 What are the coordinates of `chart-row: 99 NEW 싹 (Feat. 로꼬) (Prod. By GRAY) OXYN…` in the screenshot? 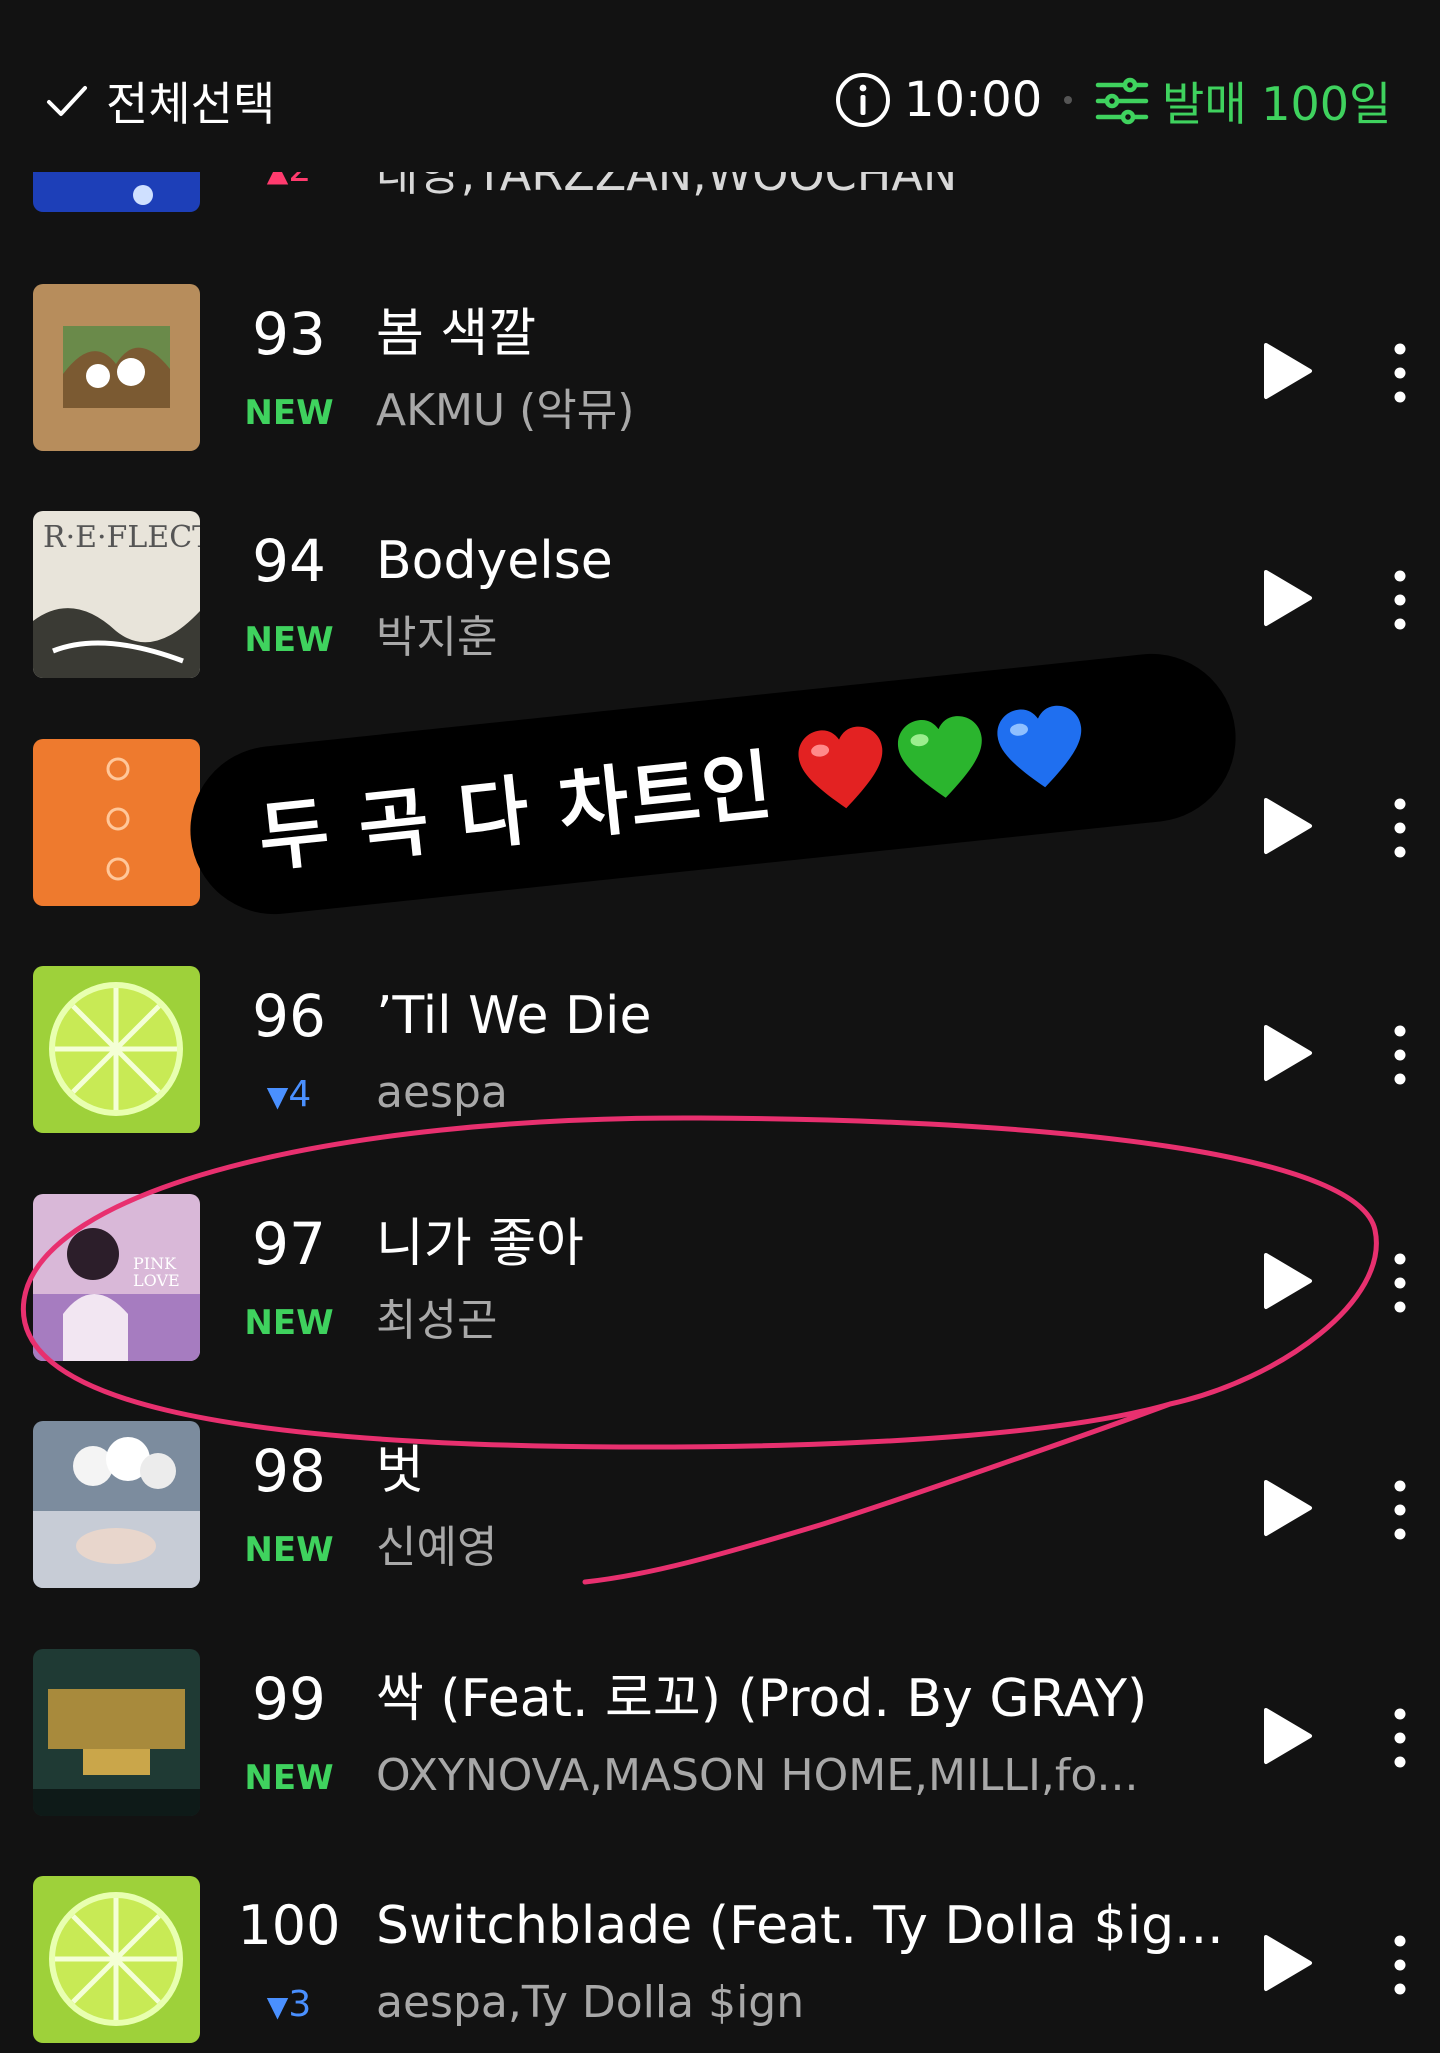 It's located at (720, 1712).